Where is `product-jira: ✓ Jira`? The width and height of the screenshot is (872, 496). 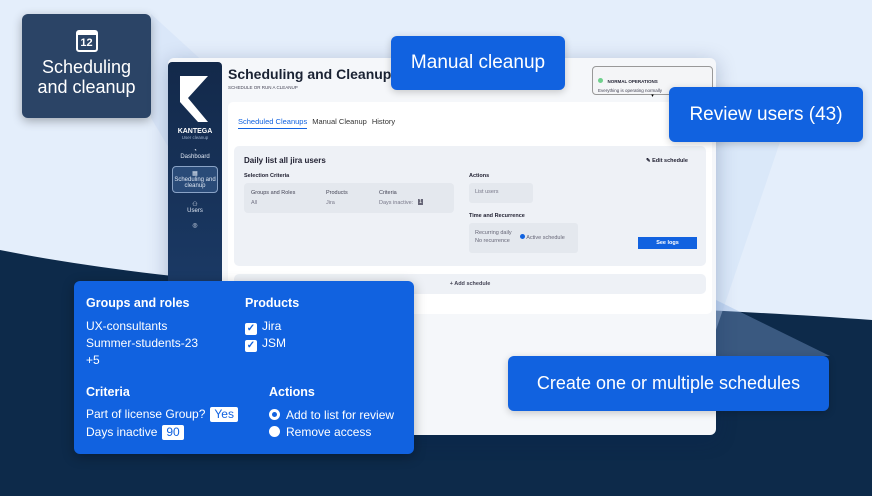
product-jira: ✓ Jira is located at coordinates (265, 326).